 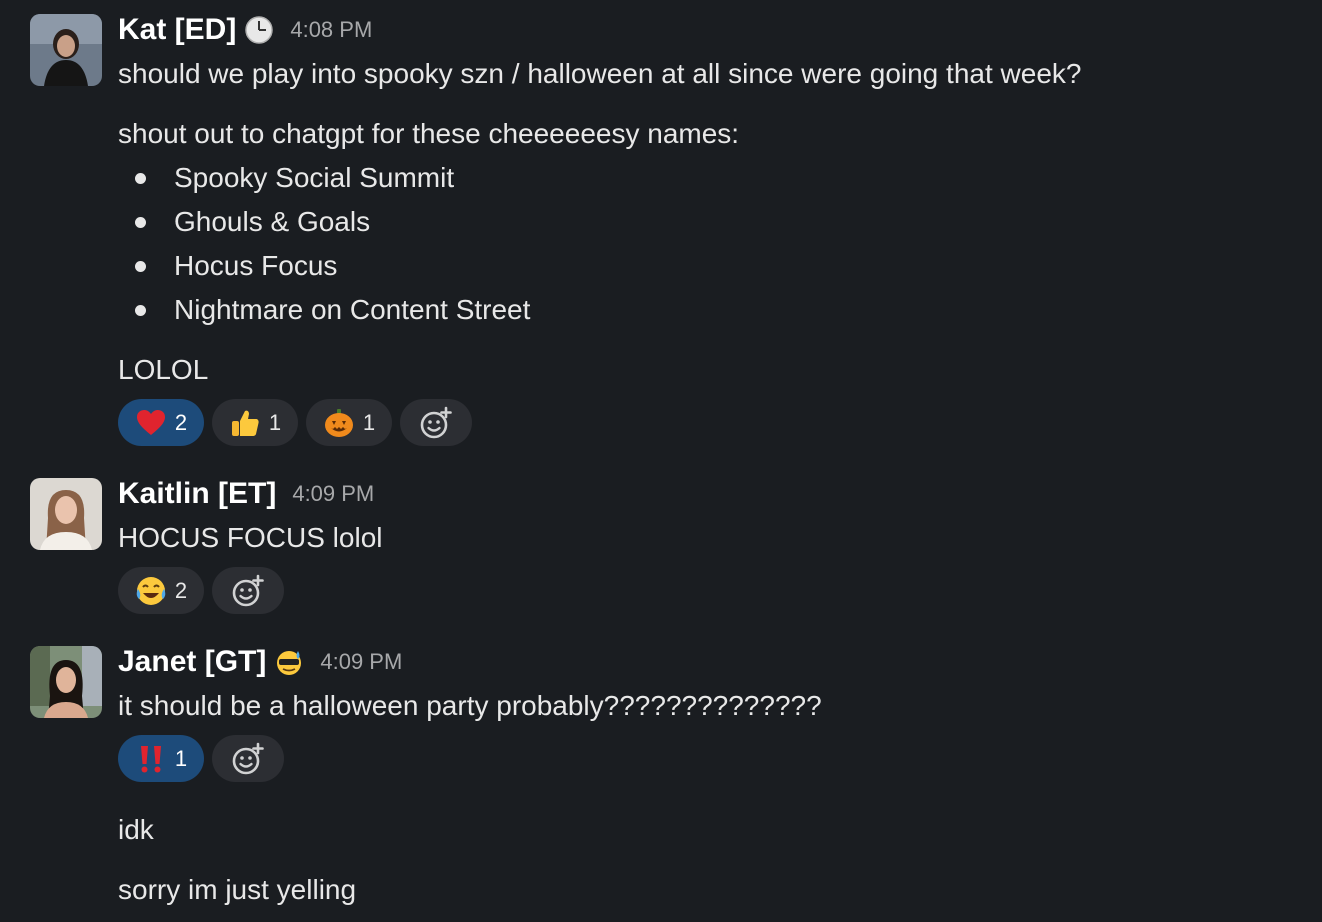 I want to click on list-item-text: Ghouls & Goals, so click(x=272, y=221).